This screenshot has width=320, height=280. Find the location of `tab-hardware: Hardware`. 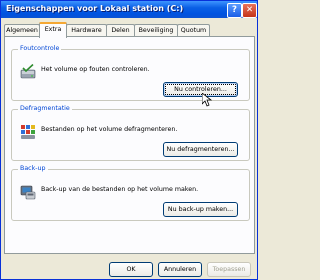

tab-hardware: Hardware is located at coordinates (86, 30).